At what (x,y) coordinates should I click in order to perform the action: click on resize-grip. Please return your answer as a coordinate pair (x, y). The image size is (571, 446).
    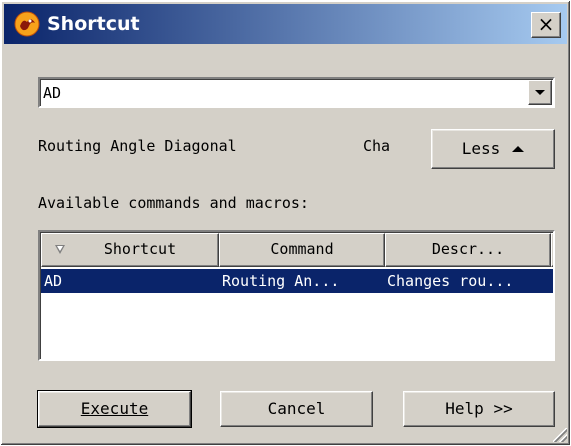
    Looking at the image, I should click on (560, 435).